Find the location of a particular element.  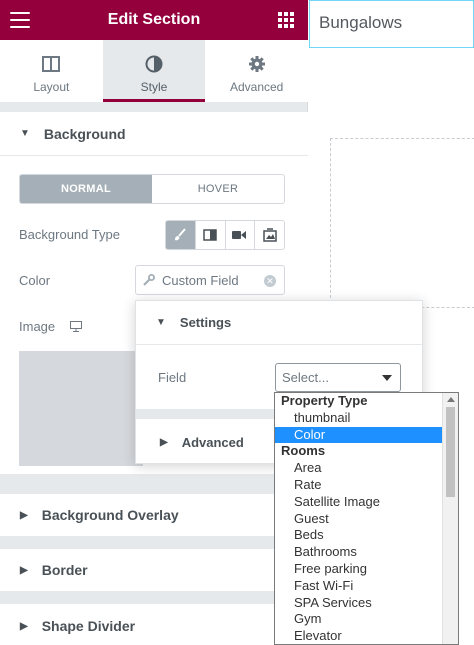

background-type-label: Background Type is located at coordinates (69, 234).